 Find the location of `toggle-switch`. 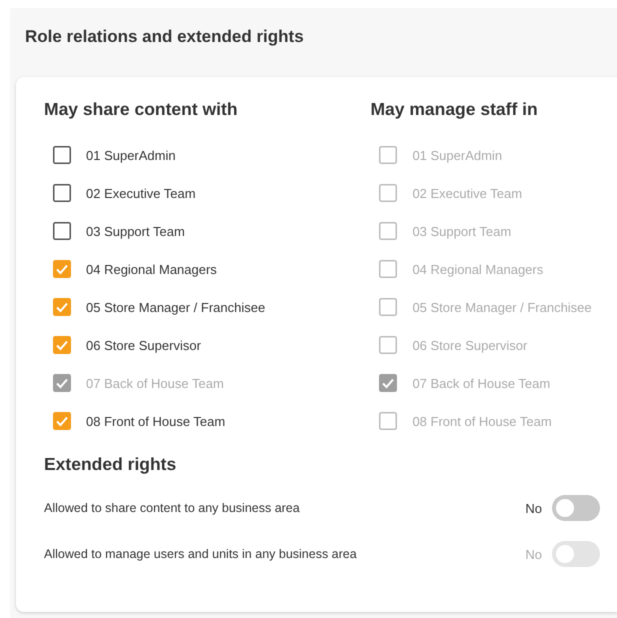

toggle-switch is located at coordinates (576, 508).